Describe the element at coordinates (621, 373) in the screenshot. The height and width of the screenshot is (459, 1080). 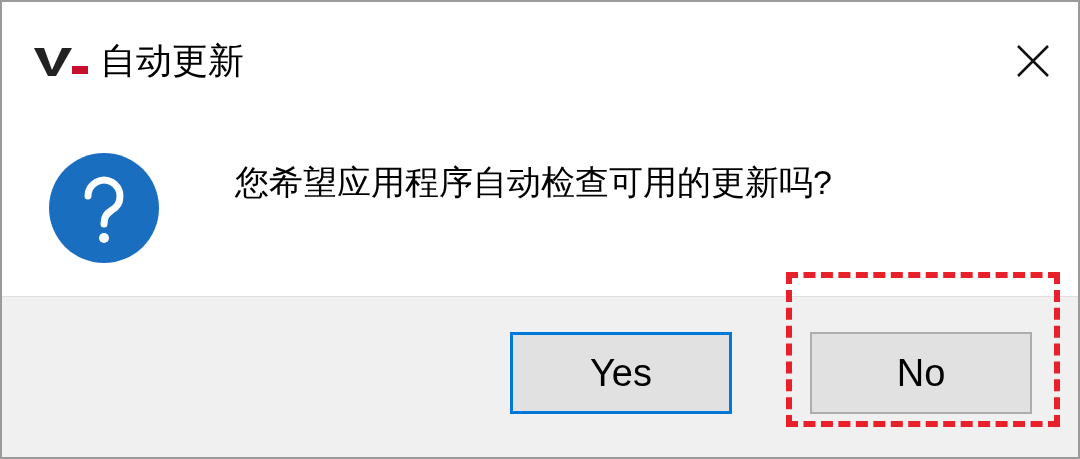
I see `dialog-button: Yes` at that location.